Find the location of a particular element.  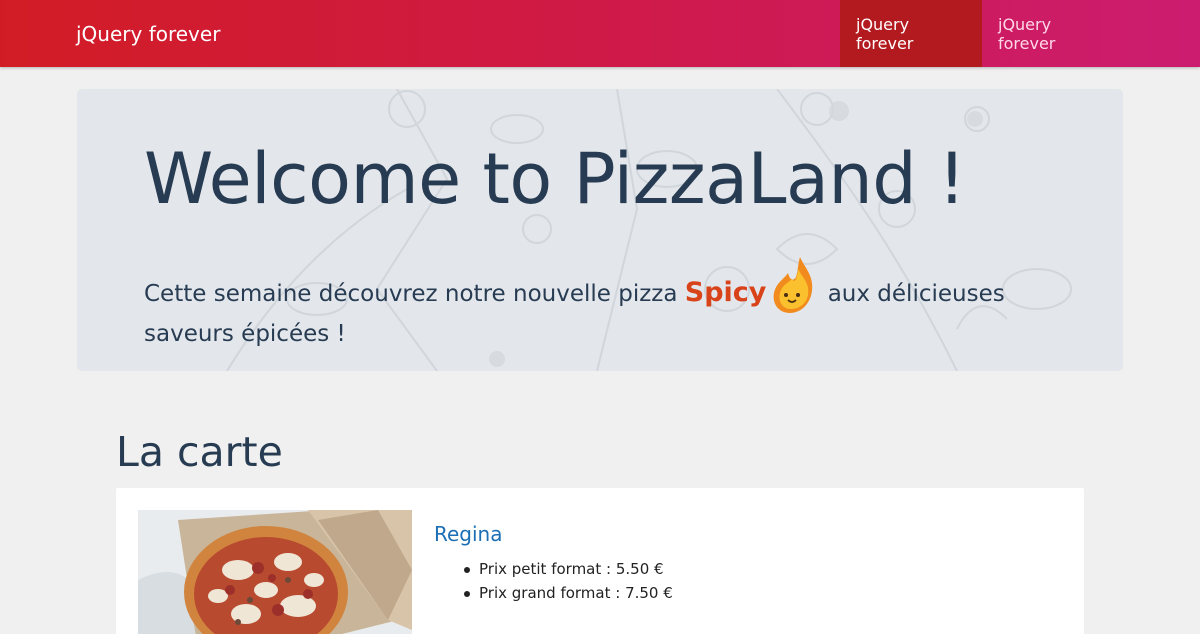

price-large: Prix grand format : 7.50 € is located at coordinates (568, 593).